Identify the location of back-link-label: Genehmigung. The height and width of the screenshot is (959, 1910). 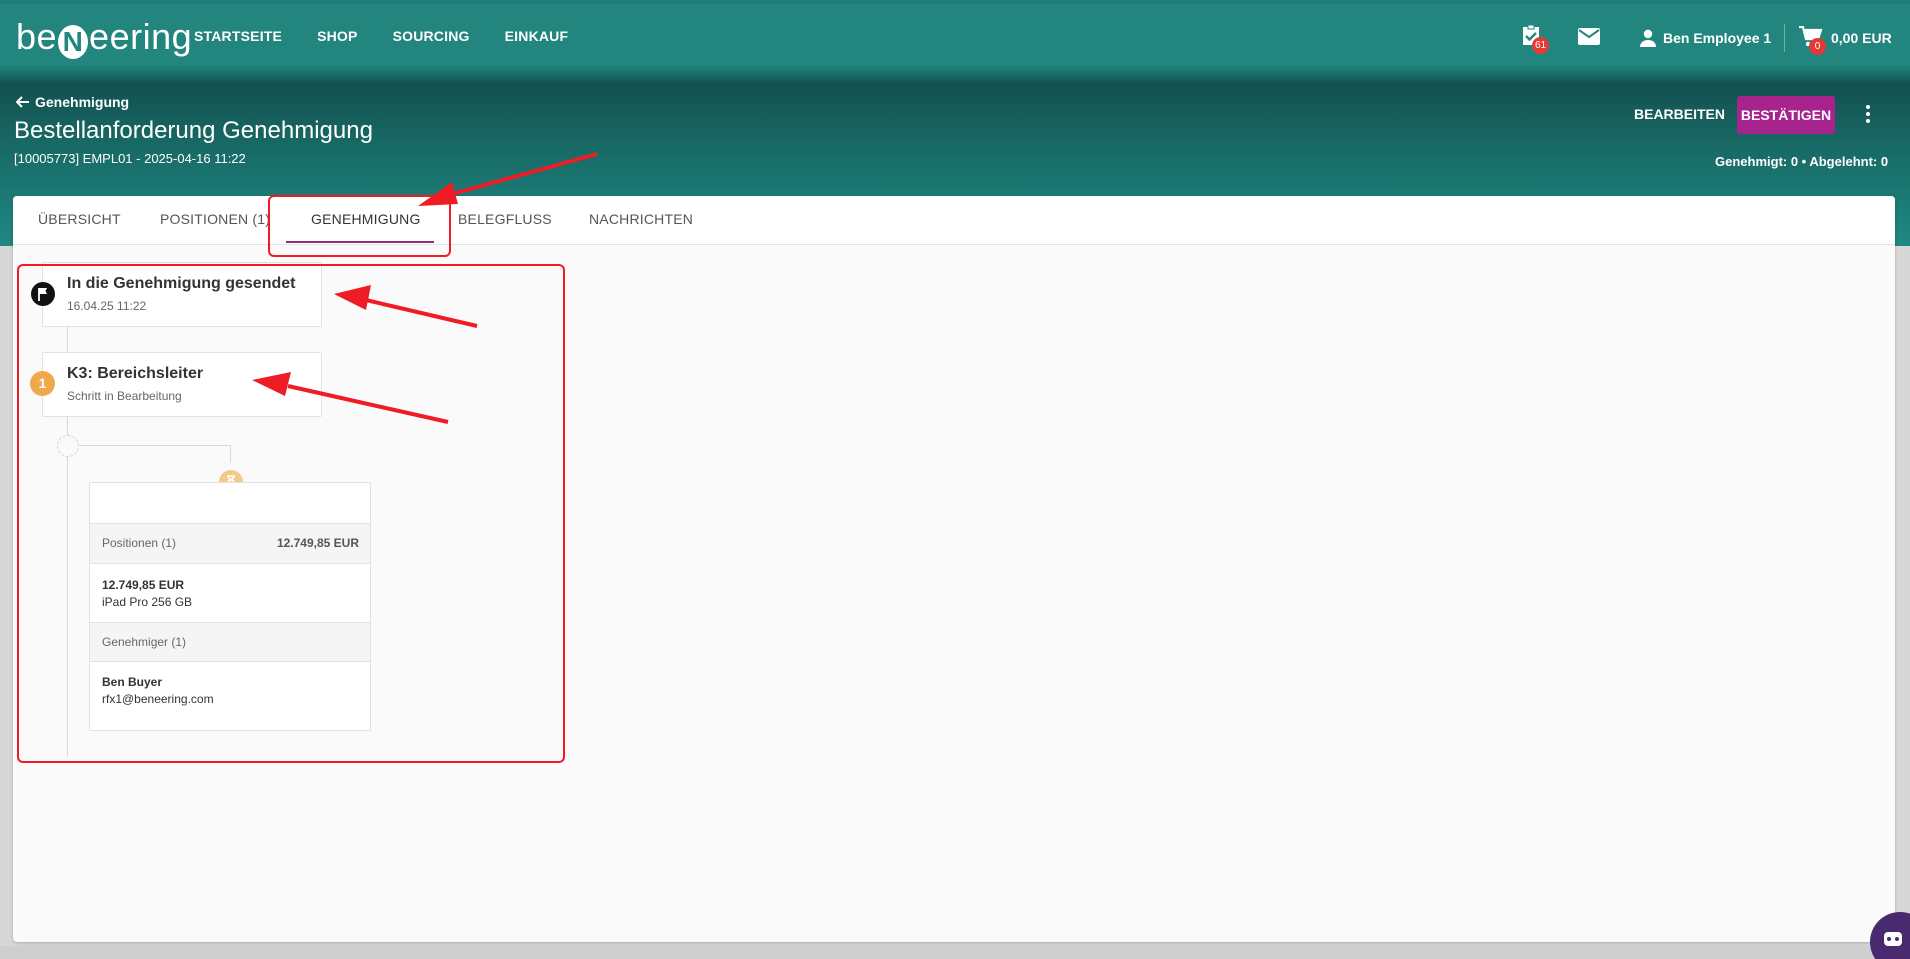
(82, 102).